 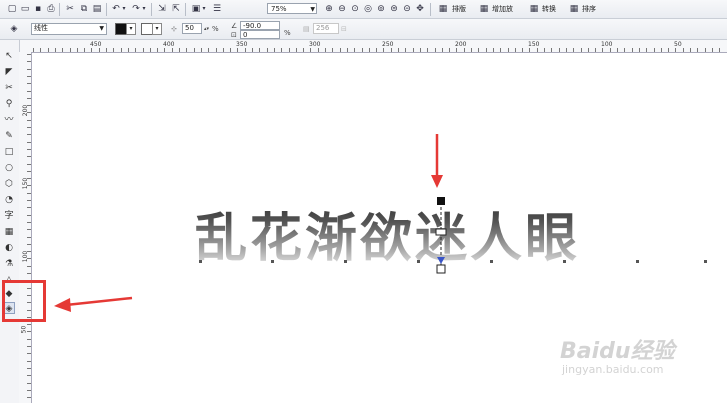 I want to click on red-arrow-left, so click(x=99, y=301).